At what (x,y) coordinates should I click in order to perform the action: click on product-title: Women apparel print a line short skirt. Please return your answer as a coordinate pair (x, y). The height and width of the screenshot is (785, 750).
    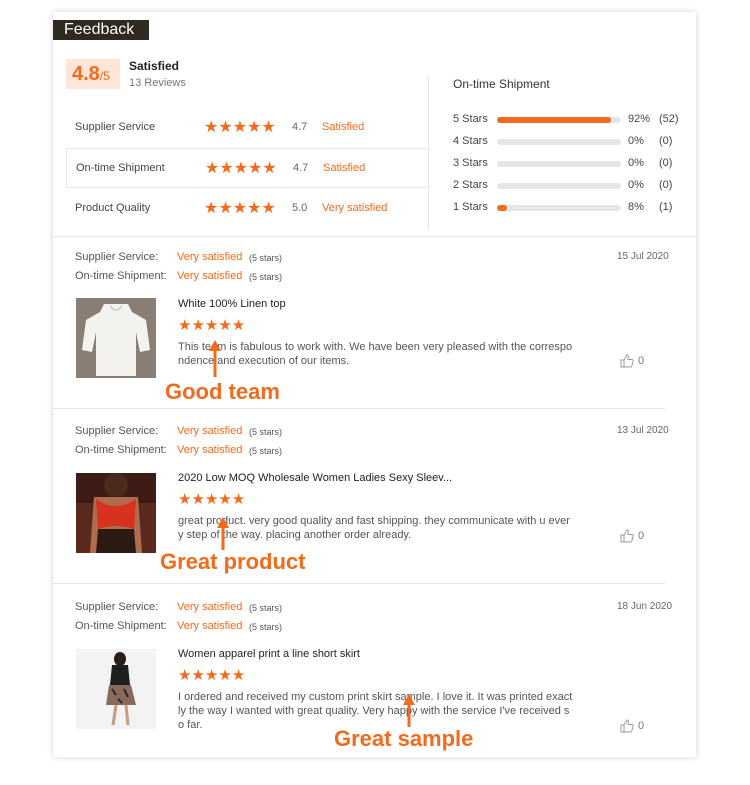
    Looking at the image, I should click on (269, 654).